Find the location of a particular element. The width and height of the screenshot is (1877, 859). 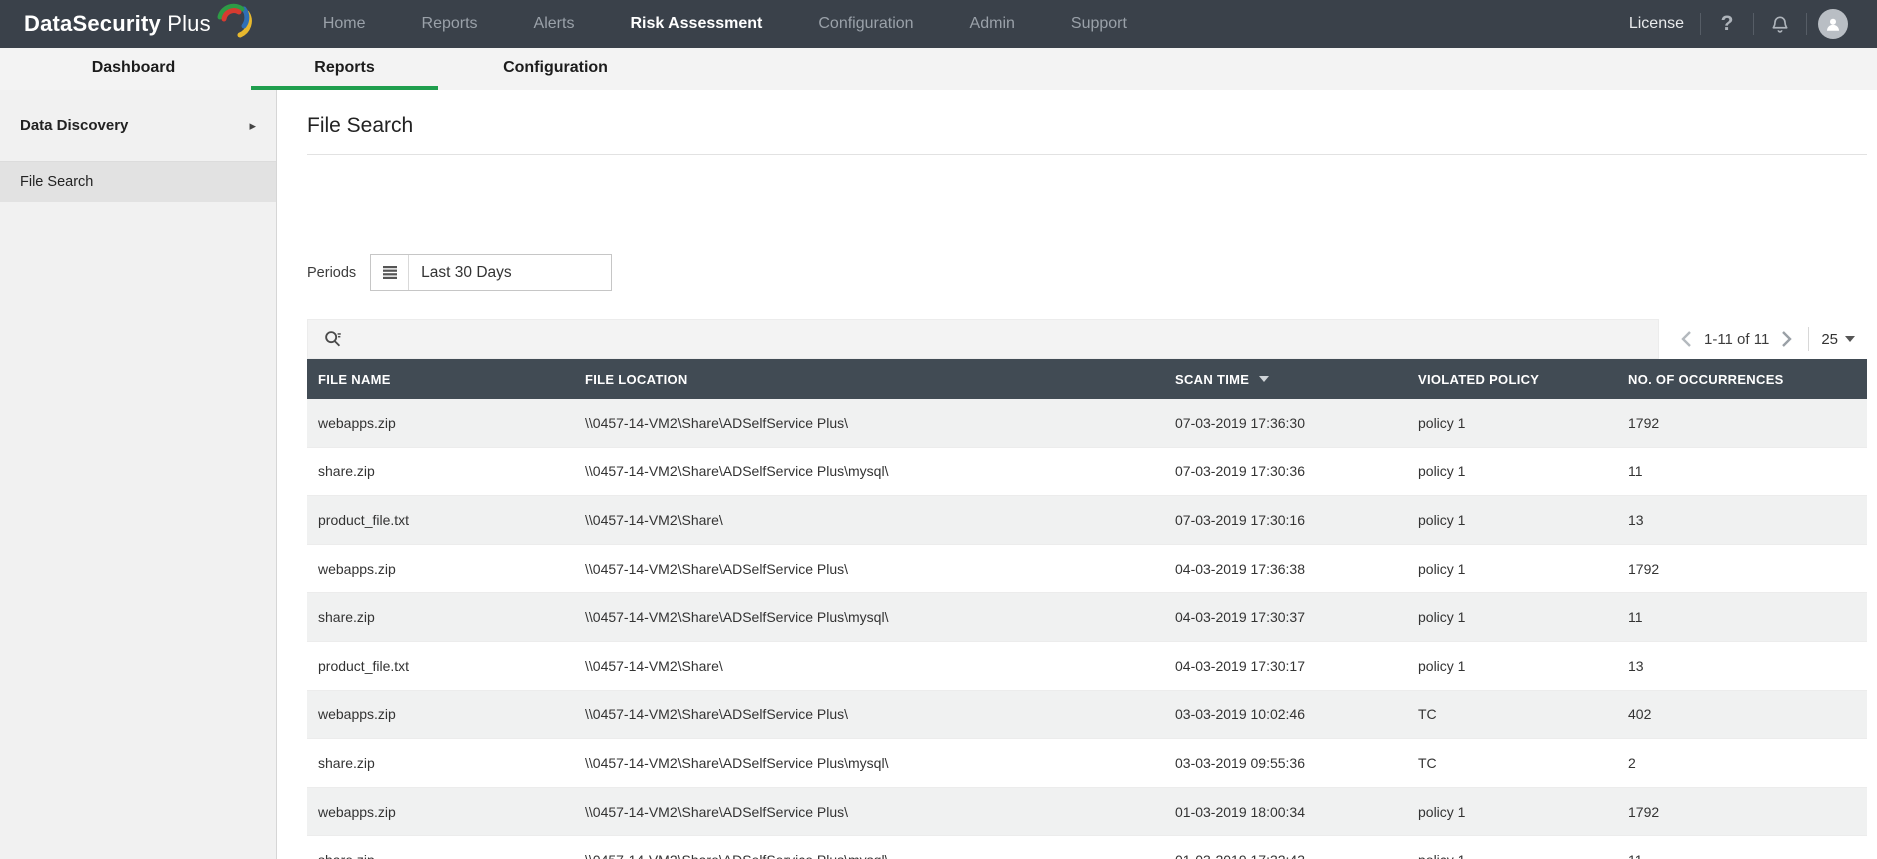

column-header-file-name: FILE NAME is located at coordinates (446, 379).